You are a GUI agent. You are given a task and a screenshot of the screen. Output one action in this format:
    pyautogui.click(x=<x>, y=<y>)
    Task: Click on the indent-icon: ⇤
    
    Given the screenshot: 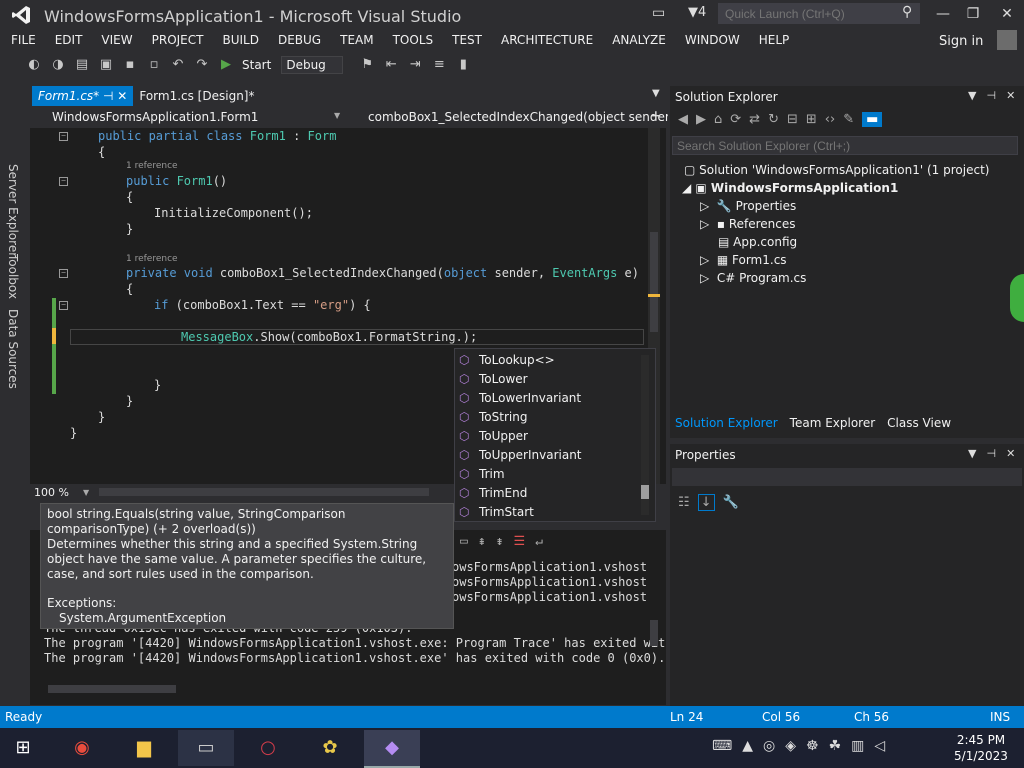 What is the action you would take?
    pyautogui.click(x=391, y=65)
    